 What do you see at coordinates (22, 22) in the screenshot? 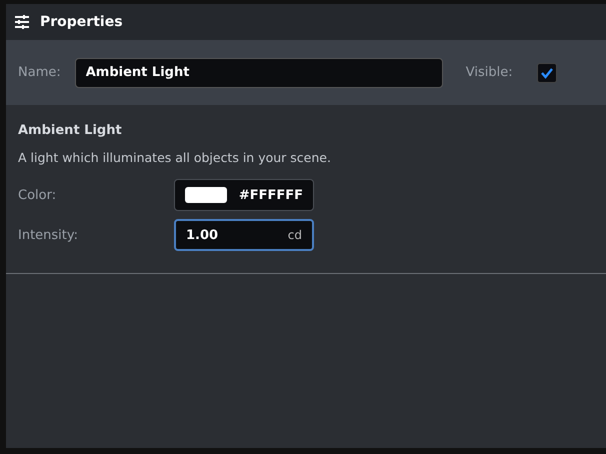
I see `sliders-icon` at bounding box center [22, 22].